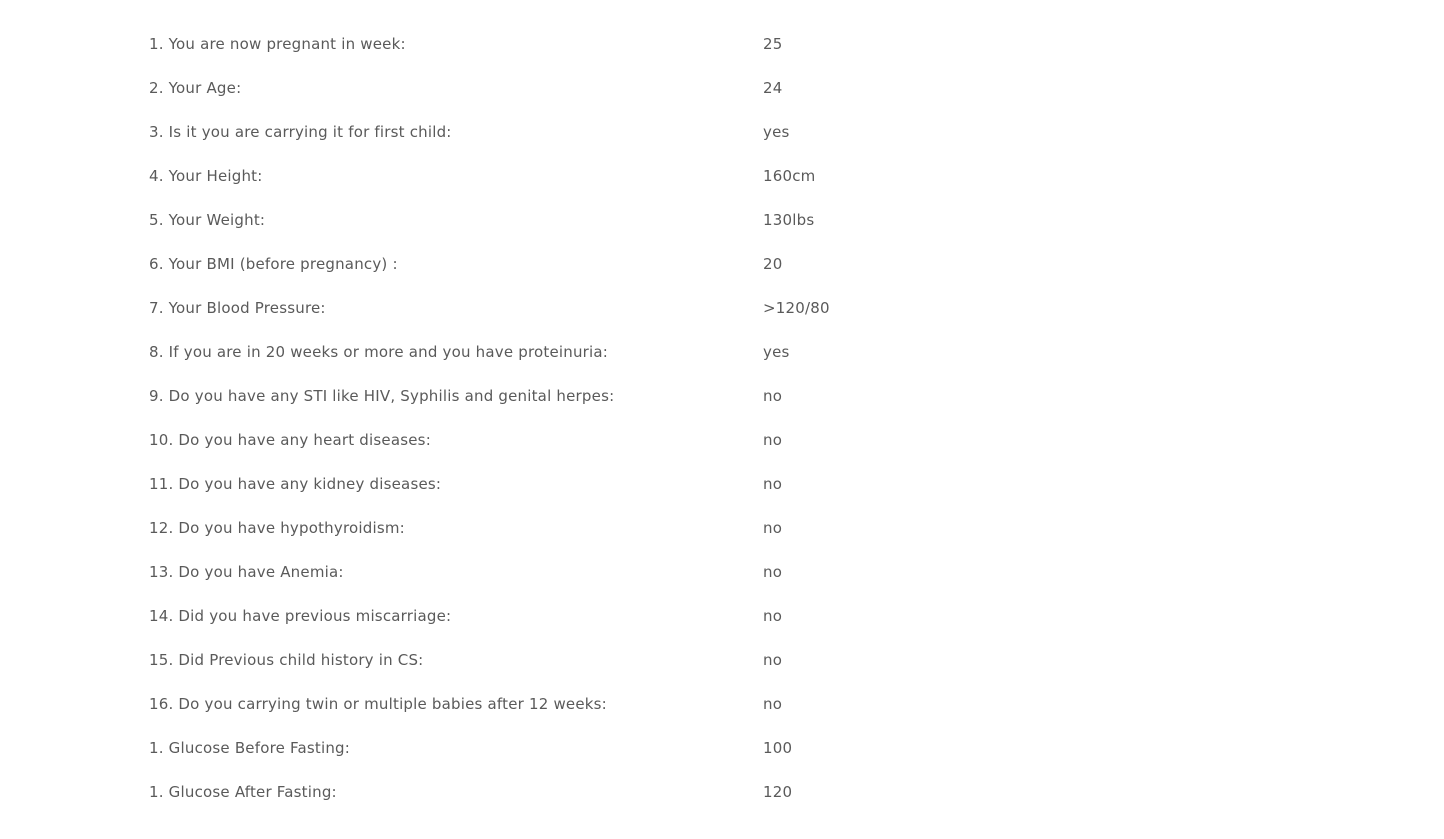 The image size is (1444, 839). I want to click on question-label: 2. Your Age:, so click(195, 88).